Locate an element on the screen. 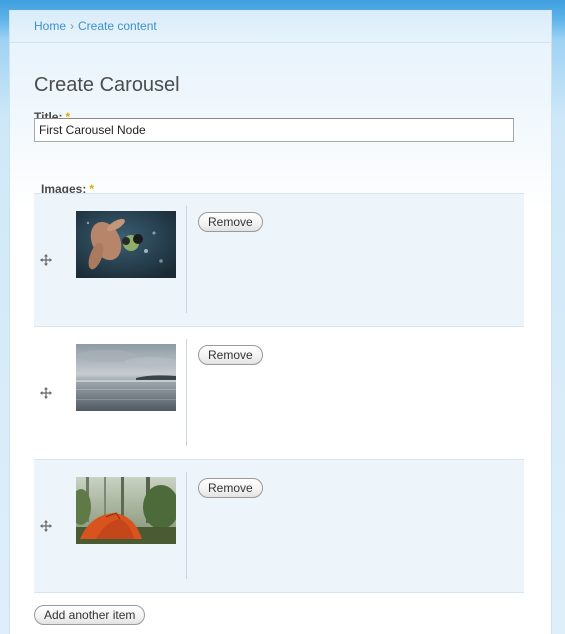 The height and width of the screenshot is (634, 565). breadcrumb: Home › Create content is located at coordinates (95, 26).